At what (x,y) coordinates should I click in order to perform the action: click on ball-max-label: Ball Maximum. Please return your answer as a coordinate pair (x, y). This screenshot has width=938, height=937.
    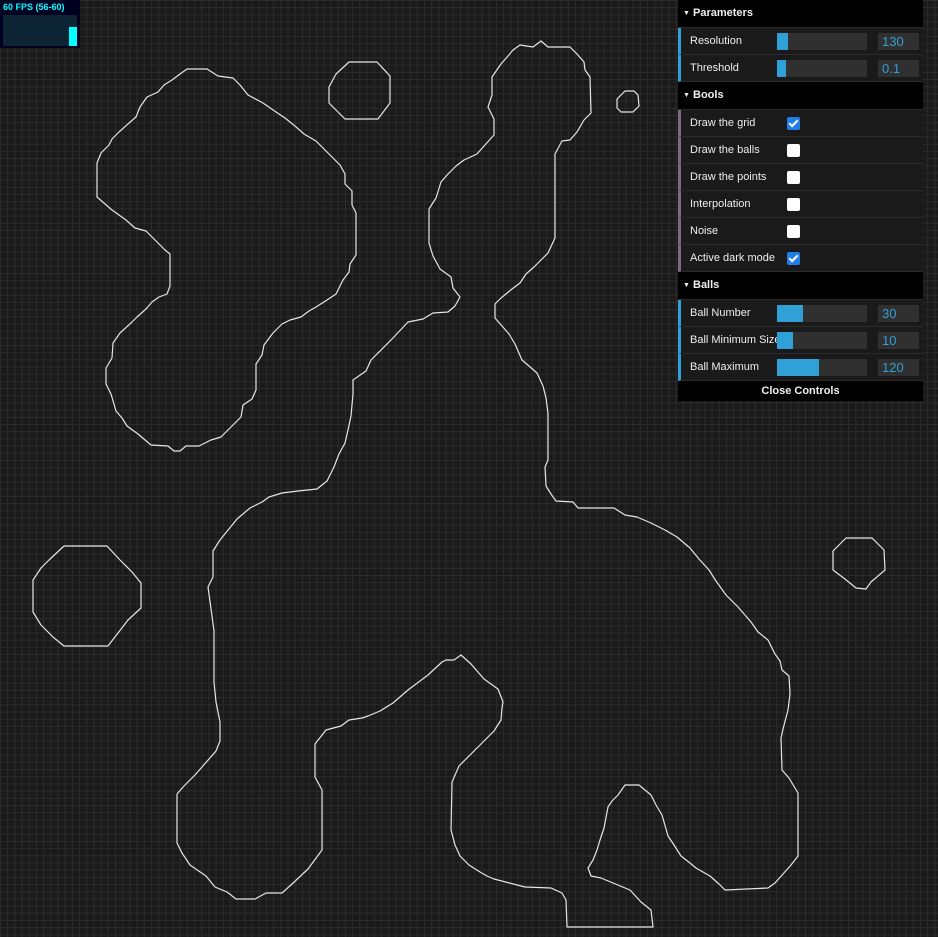
    Looking at the image, I should click on (725, 367).